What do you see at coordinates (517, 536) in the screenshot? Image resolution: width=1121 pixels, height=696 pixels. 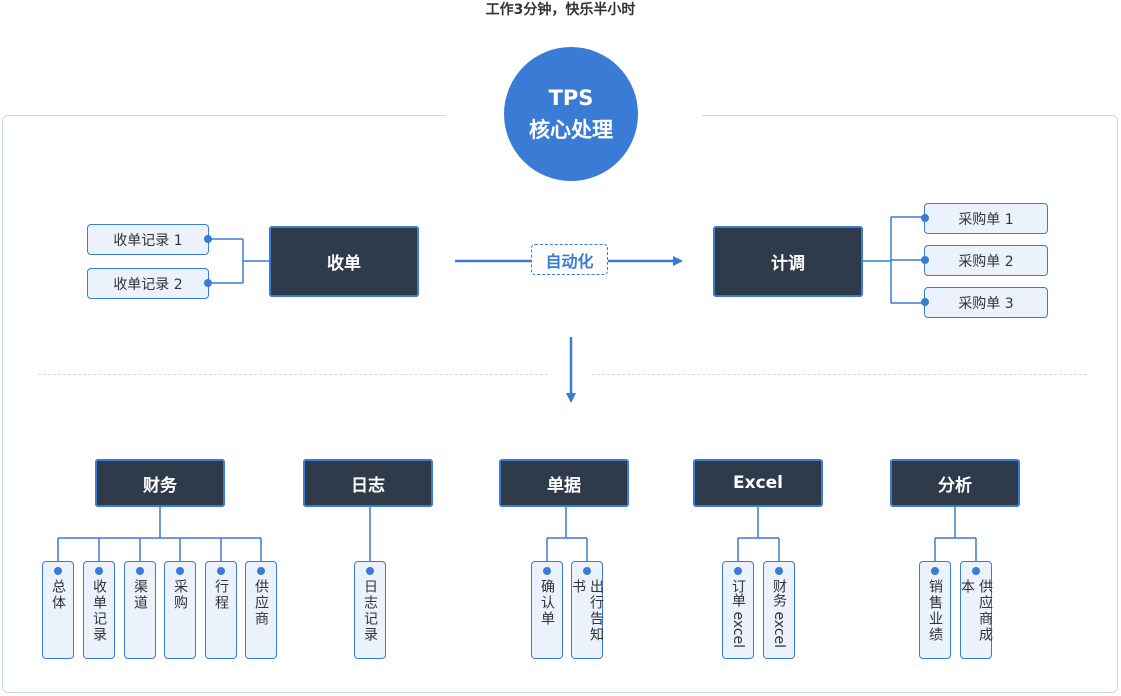 I see `category-connectors` at bounding box center [517, 536].